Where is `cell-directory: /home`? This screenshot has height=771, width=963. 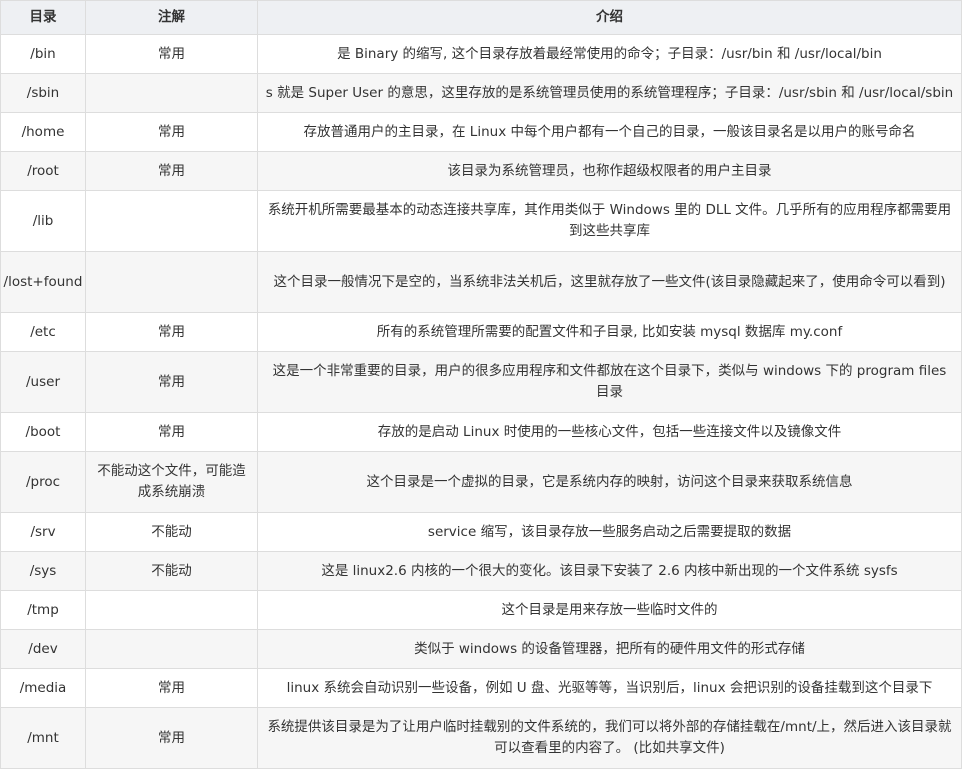
cell-directory: /home is located at coordinates (43, 132).